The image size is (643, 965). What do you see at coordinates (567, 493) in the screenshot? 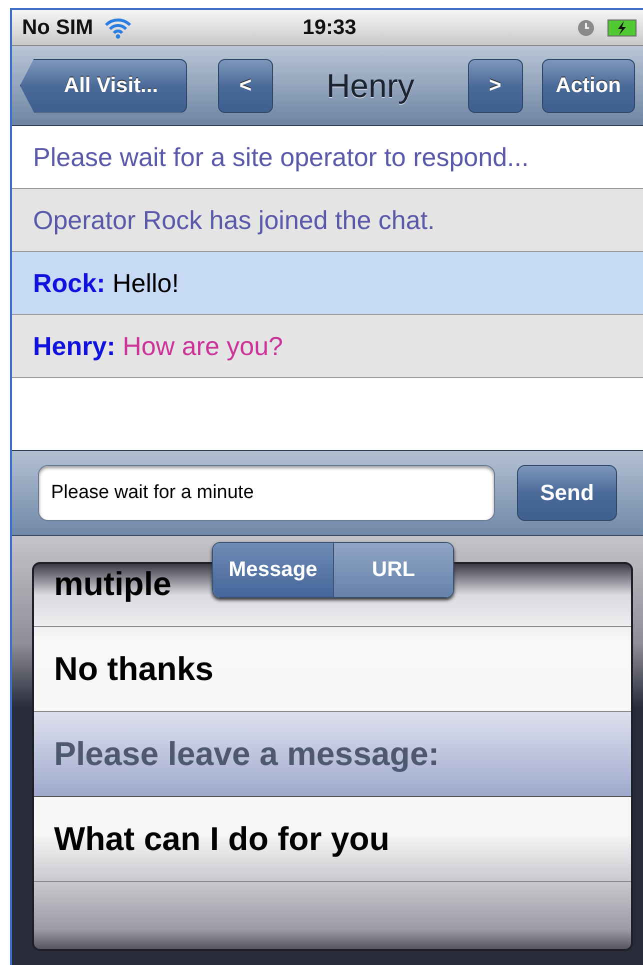
I see `send-button: Send` at bounding box center [567, 493].